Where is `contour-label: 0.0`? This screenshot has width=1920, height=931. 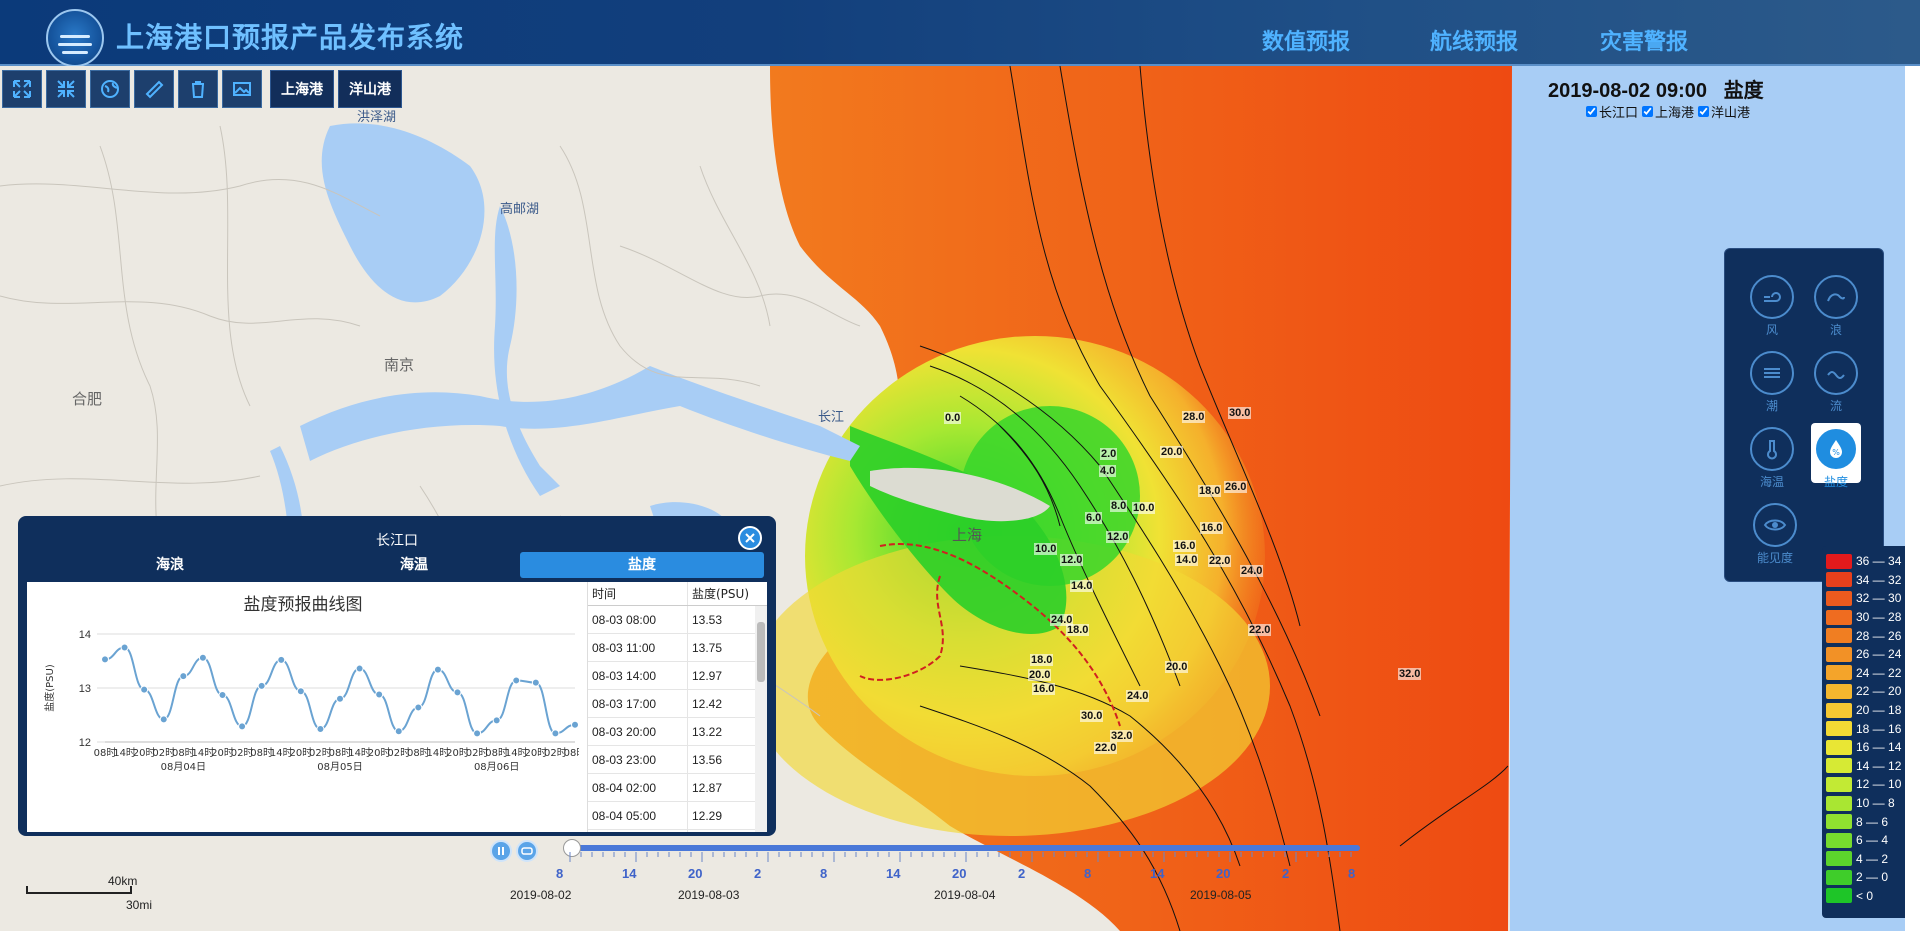 contour-label: 0.0 is located at coordinates (953, 418).